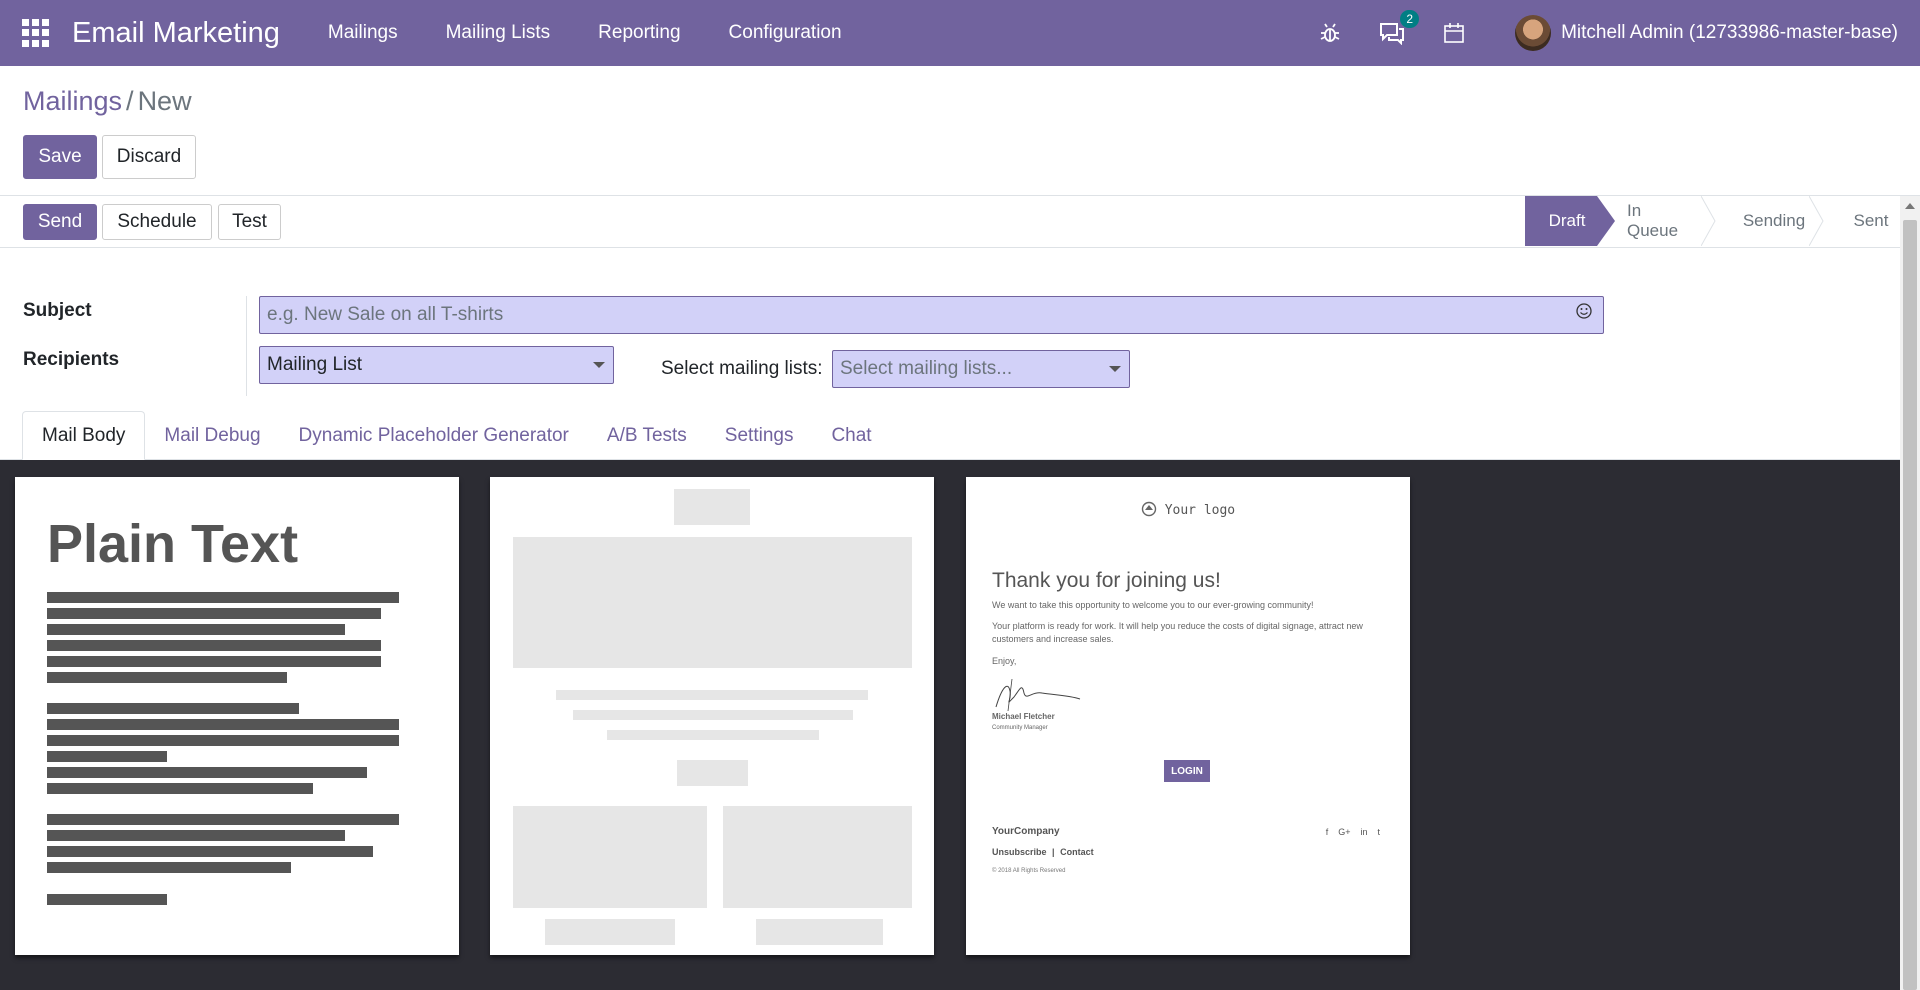 Image resolution: width=1920 pixels, height=990 pixels. I want to click on discard-button: Discard, so click(149, 157).